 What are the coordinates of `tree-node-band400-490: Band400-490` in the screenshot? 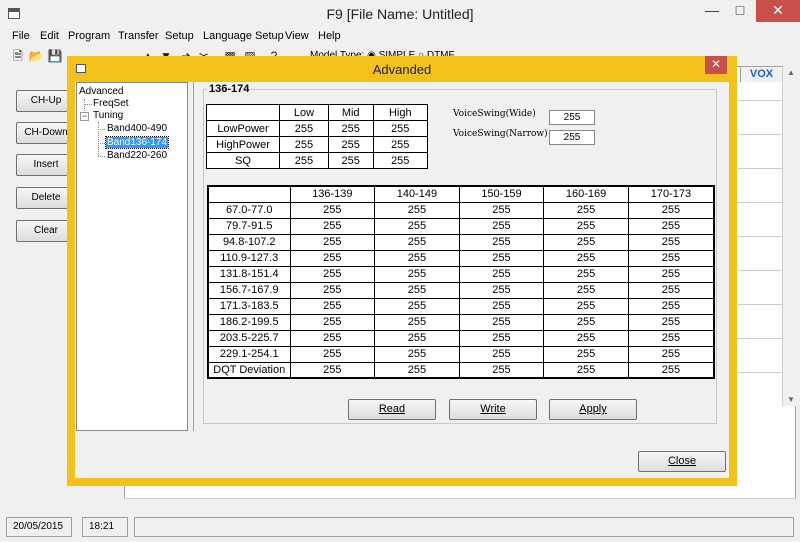 It's located at (137, 128).